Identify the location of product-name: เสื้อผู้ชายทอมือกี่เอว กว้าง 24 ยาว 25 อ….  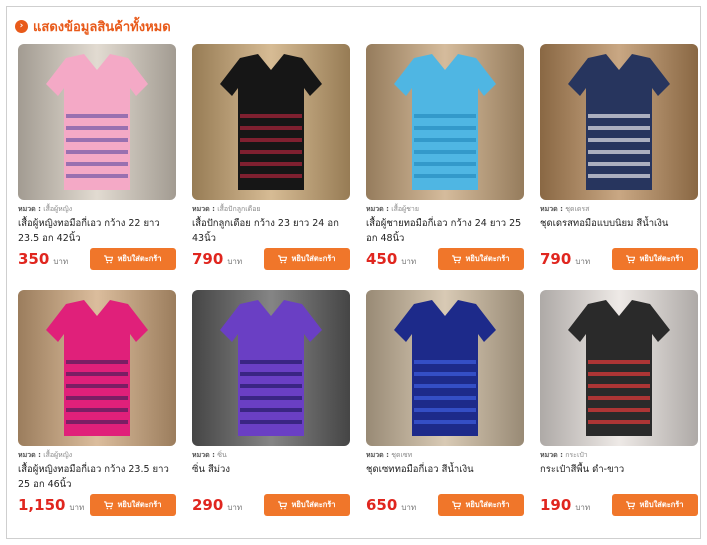
(445, 231).